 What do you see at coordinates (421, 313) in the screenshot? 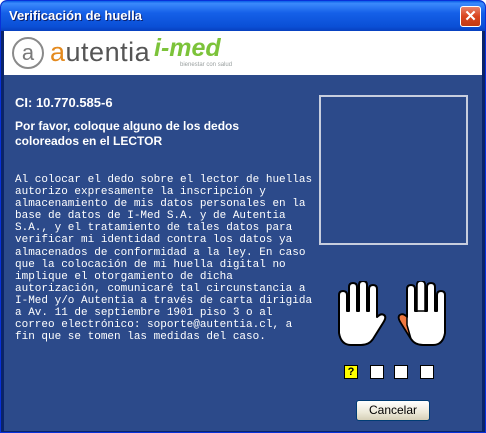
I see `right-hand-icon` at bounding box center [421, 313].